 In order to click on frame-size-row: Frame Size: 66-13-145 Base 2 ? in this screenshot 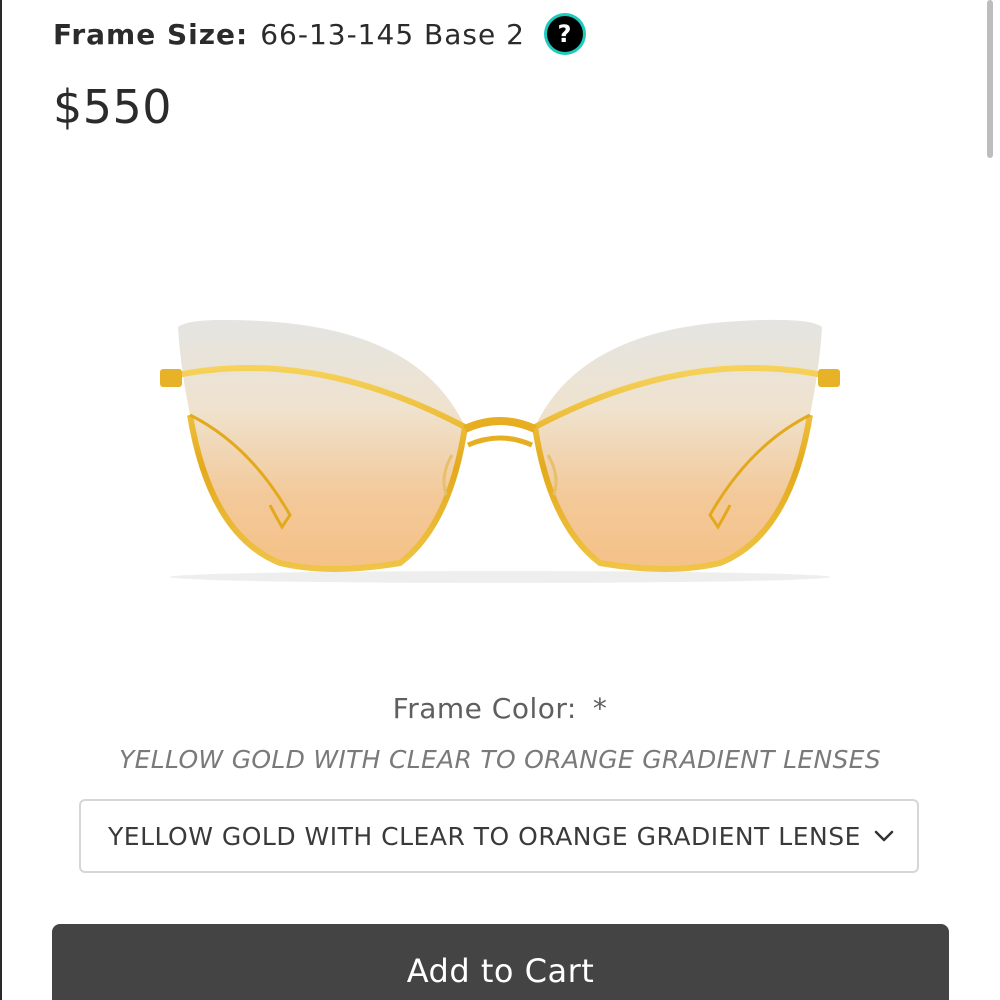, I will do `click(318, 34)`.